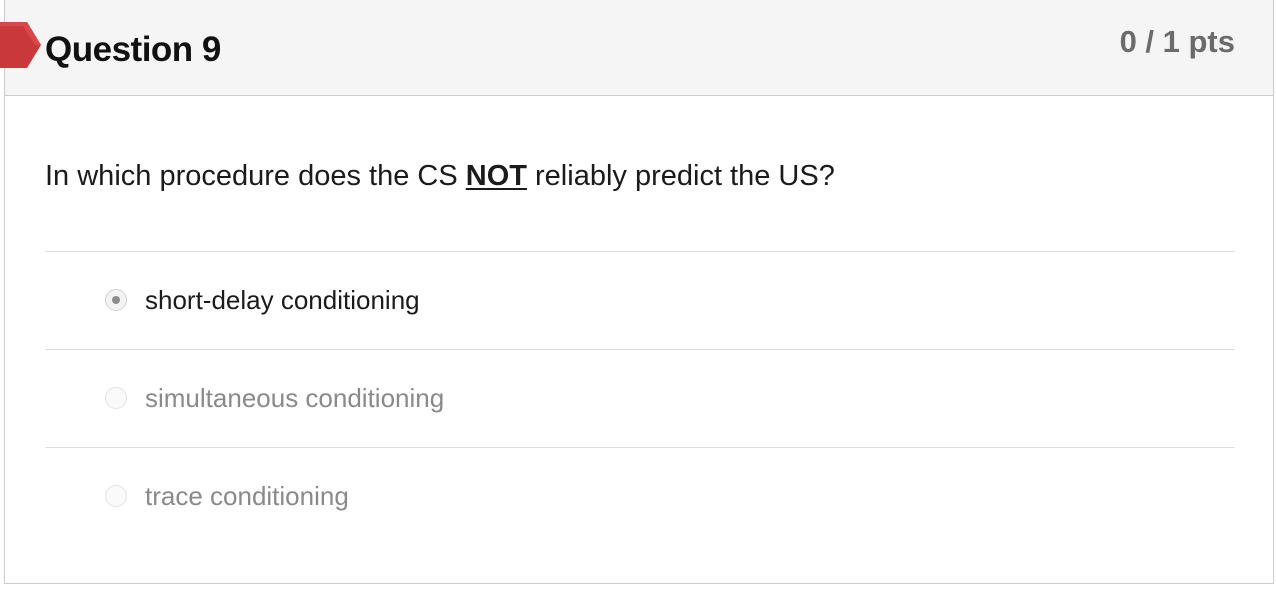 The image size is (1276, 594). Describe the element at coordinates (247, 496) in the screenshot. I see `answer-label: trace conditioning` at that location.